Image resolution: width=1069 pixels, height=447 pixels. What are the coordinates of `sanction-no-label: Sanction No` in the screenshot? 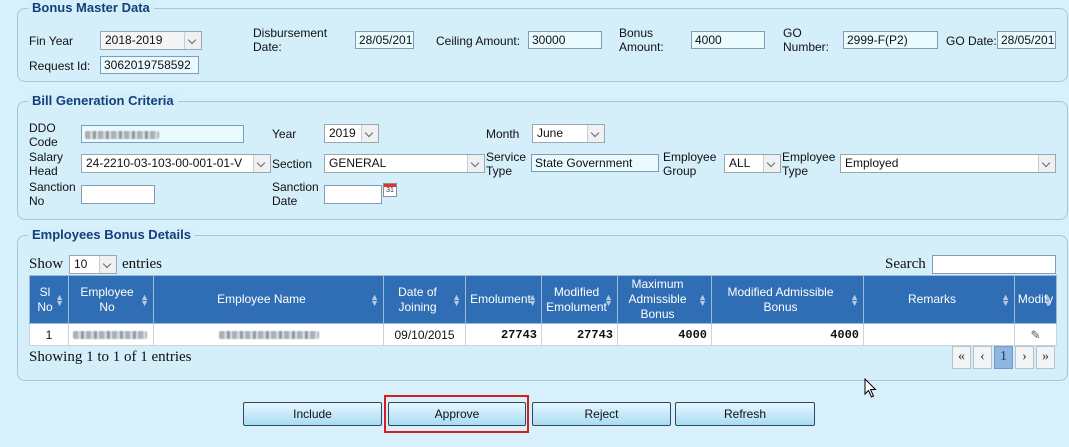 It's located at (52, 194).